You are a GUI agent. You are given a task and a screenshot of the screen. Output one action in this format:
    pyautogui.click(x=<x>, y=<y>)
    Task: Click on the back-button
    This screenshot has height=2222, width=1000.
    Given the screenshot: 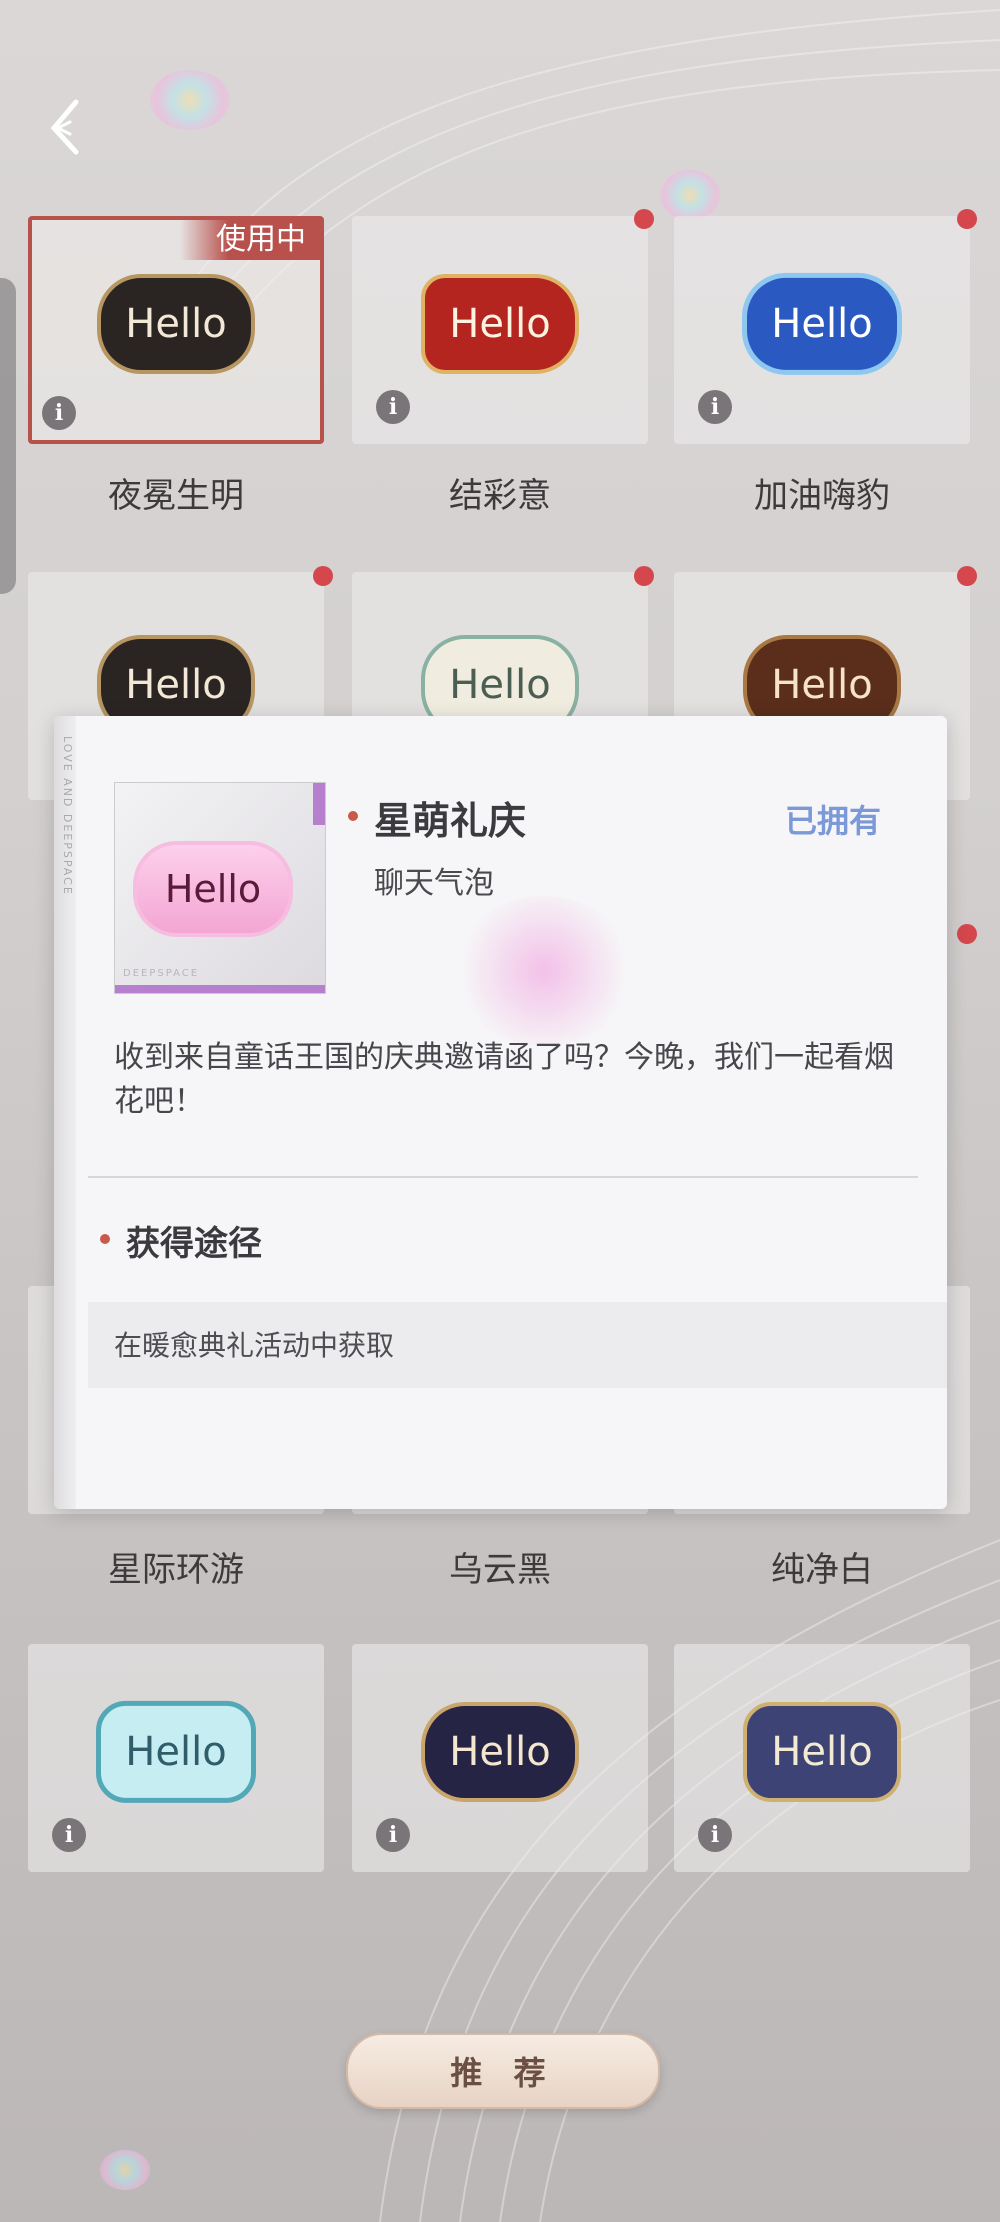 What is the action you would take?
    pyautogui.click(x=72, y=127)
    